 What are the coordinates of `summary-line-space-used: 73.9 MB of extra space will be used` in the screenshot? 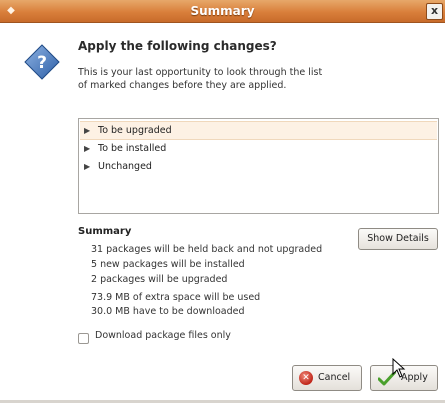 It's located at (176, 297).